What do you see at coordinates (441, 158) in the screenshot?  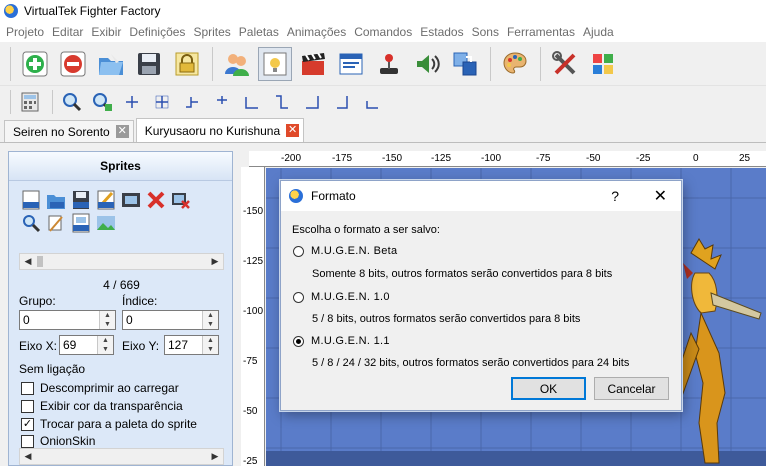 I see `ruler-label: -125` at bounding box center [441, 158].